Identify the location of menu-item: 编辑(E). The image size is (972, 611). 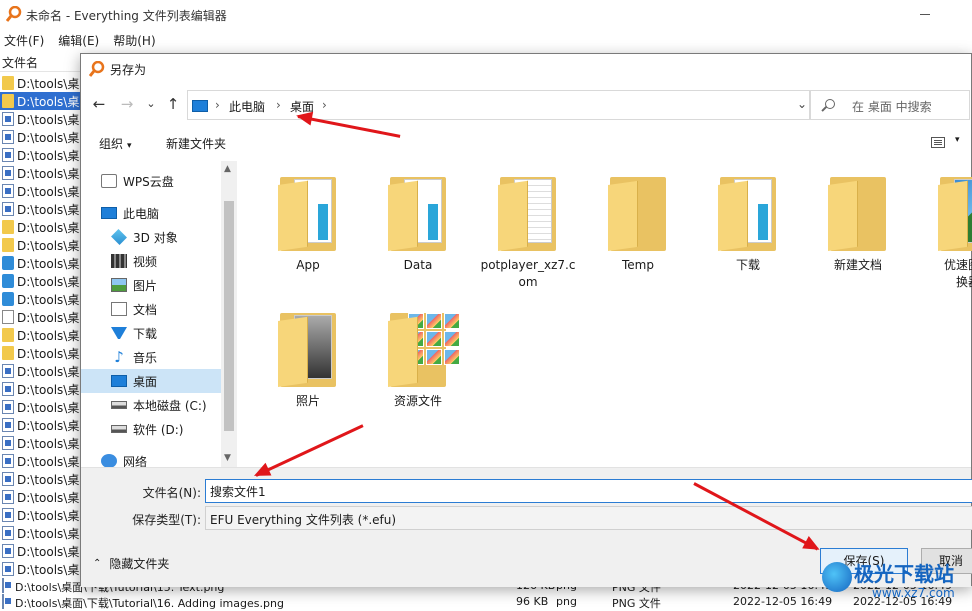
(78, 40).